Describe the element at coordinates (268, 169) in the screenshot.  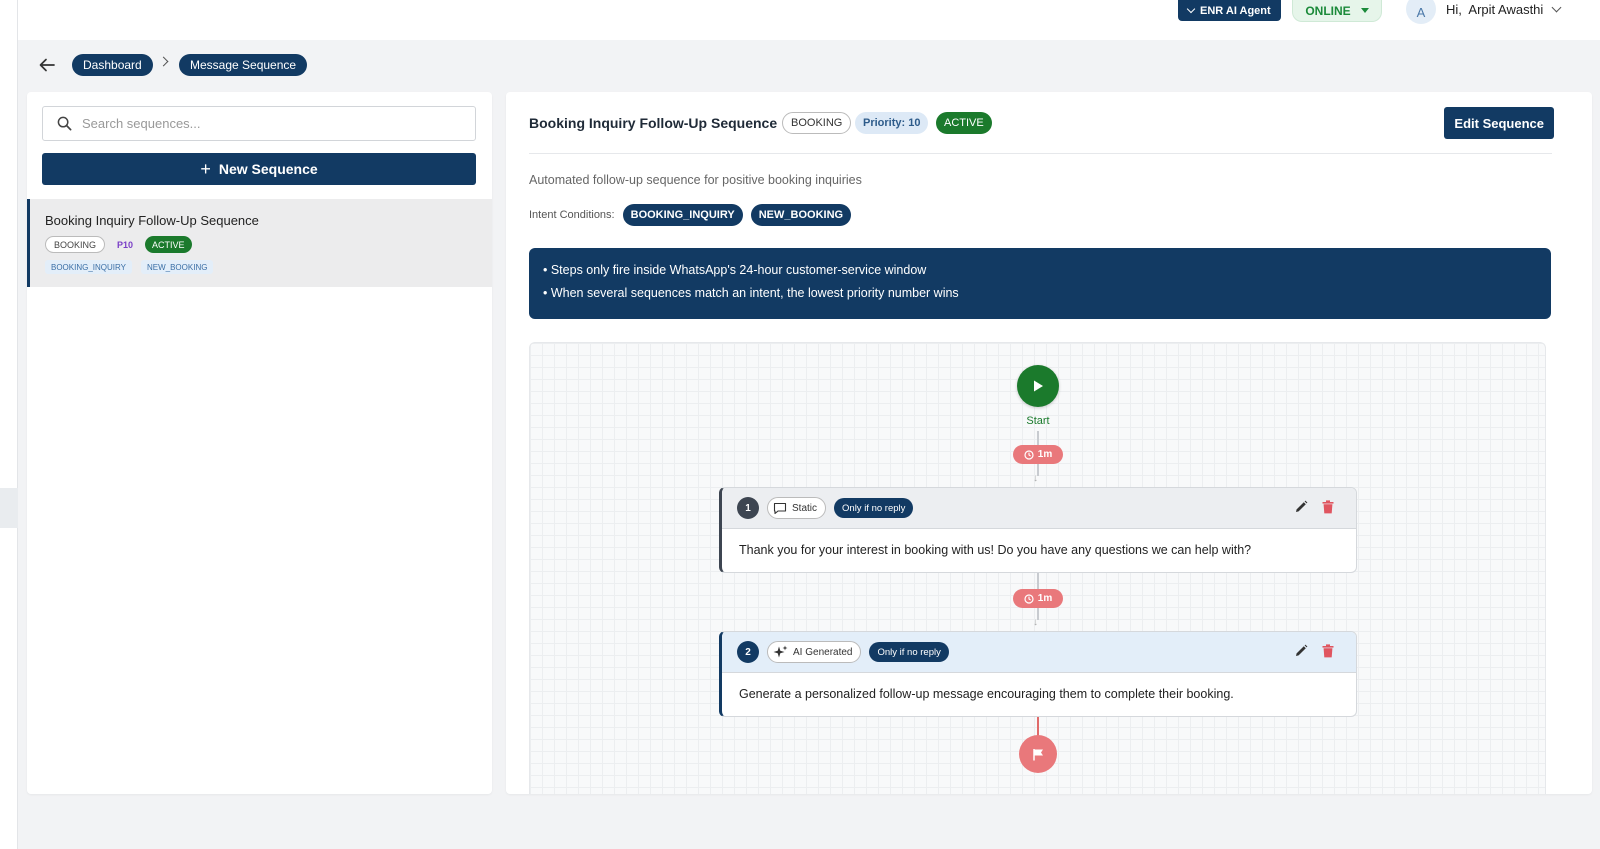
I see `new-sequence-label: New Sequence` at that location.